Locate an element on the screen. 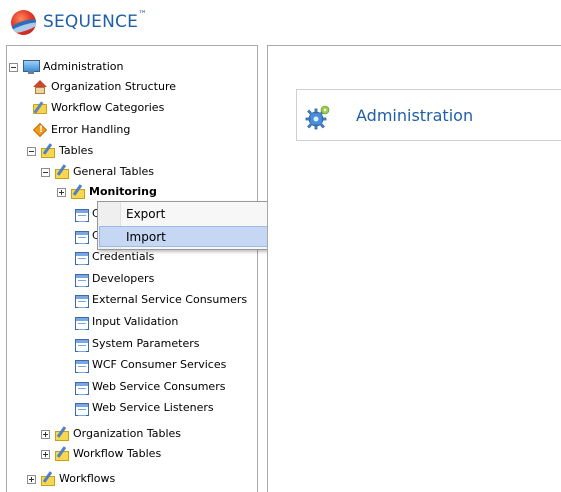 The image size is (561, 492). tree-node-label: WCF Consumer Services is located at coordinates (159, 364).